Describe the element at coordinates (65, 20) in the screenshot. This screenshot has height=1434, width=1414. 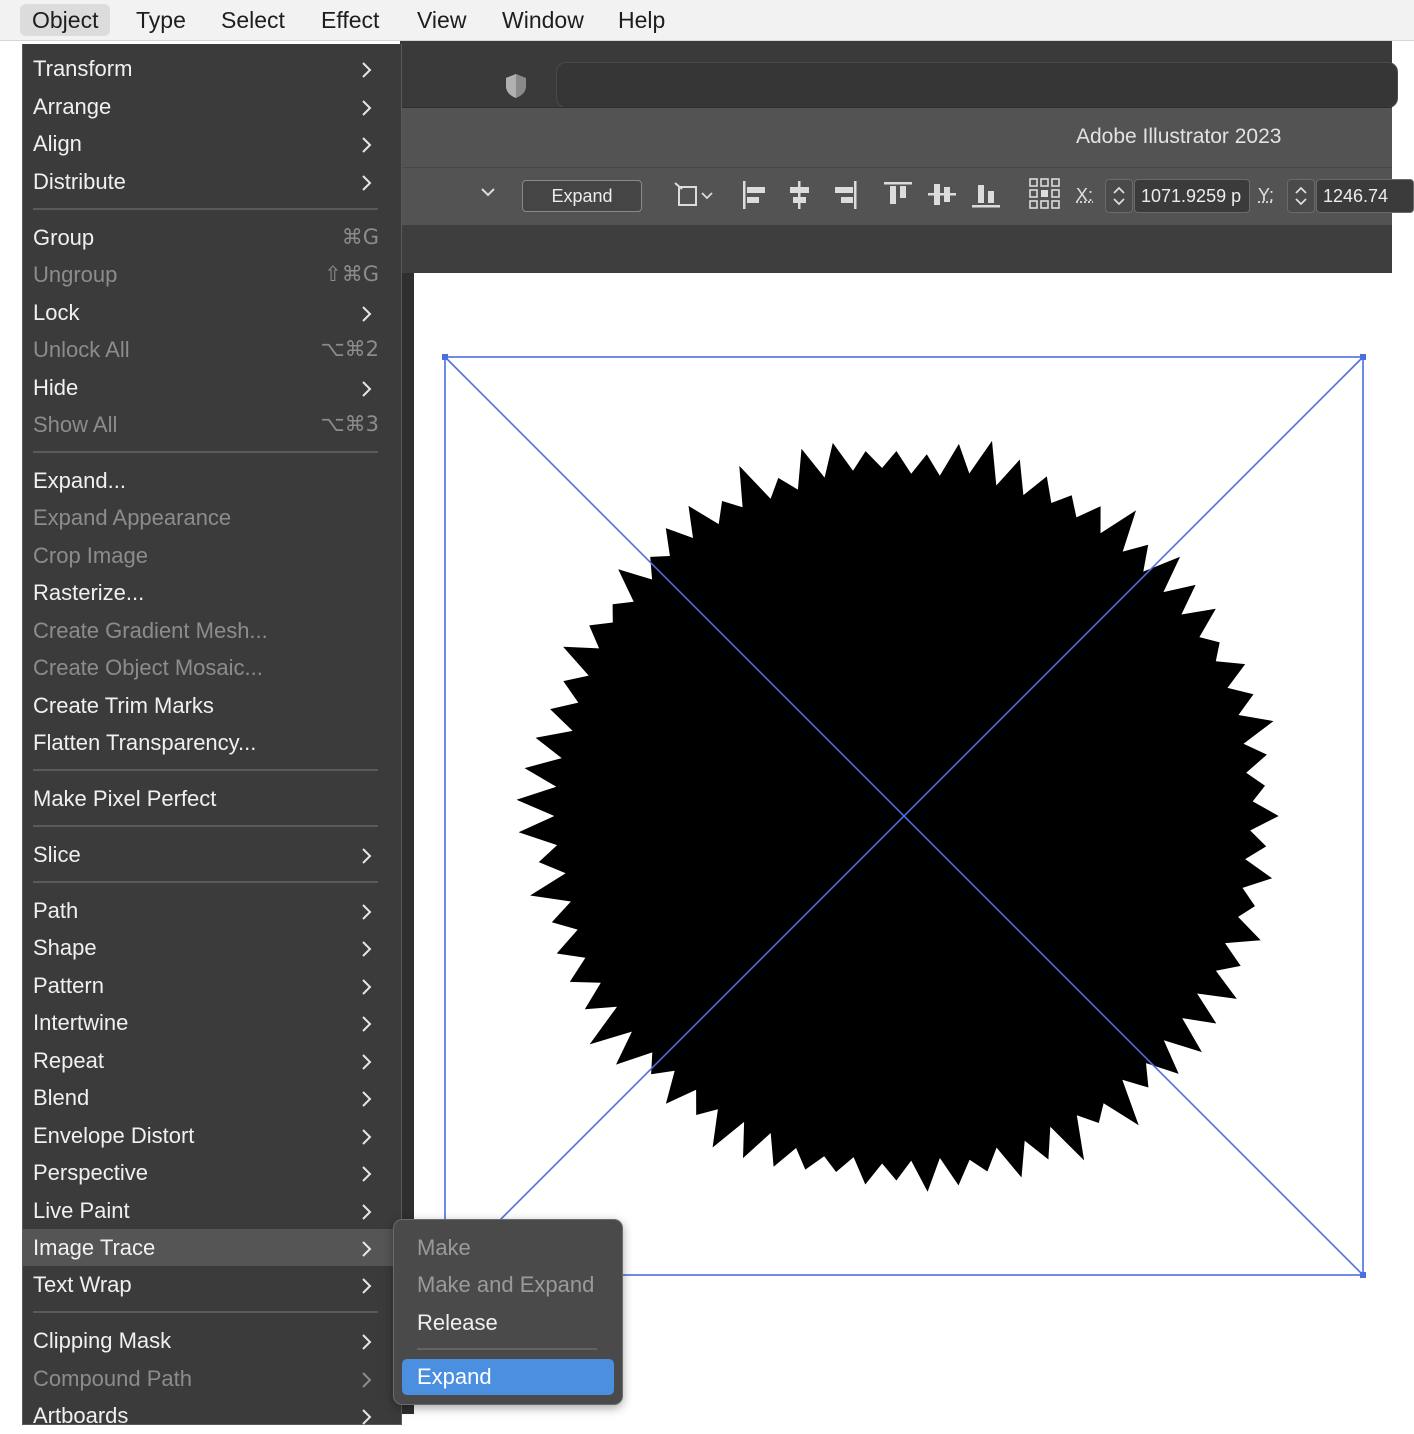
I see `menu-object: Object` at that location.